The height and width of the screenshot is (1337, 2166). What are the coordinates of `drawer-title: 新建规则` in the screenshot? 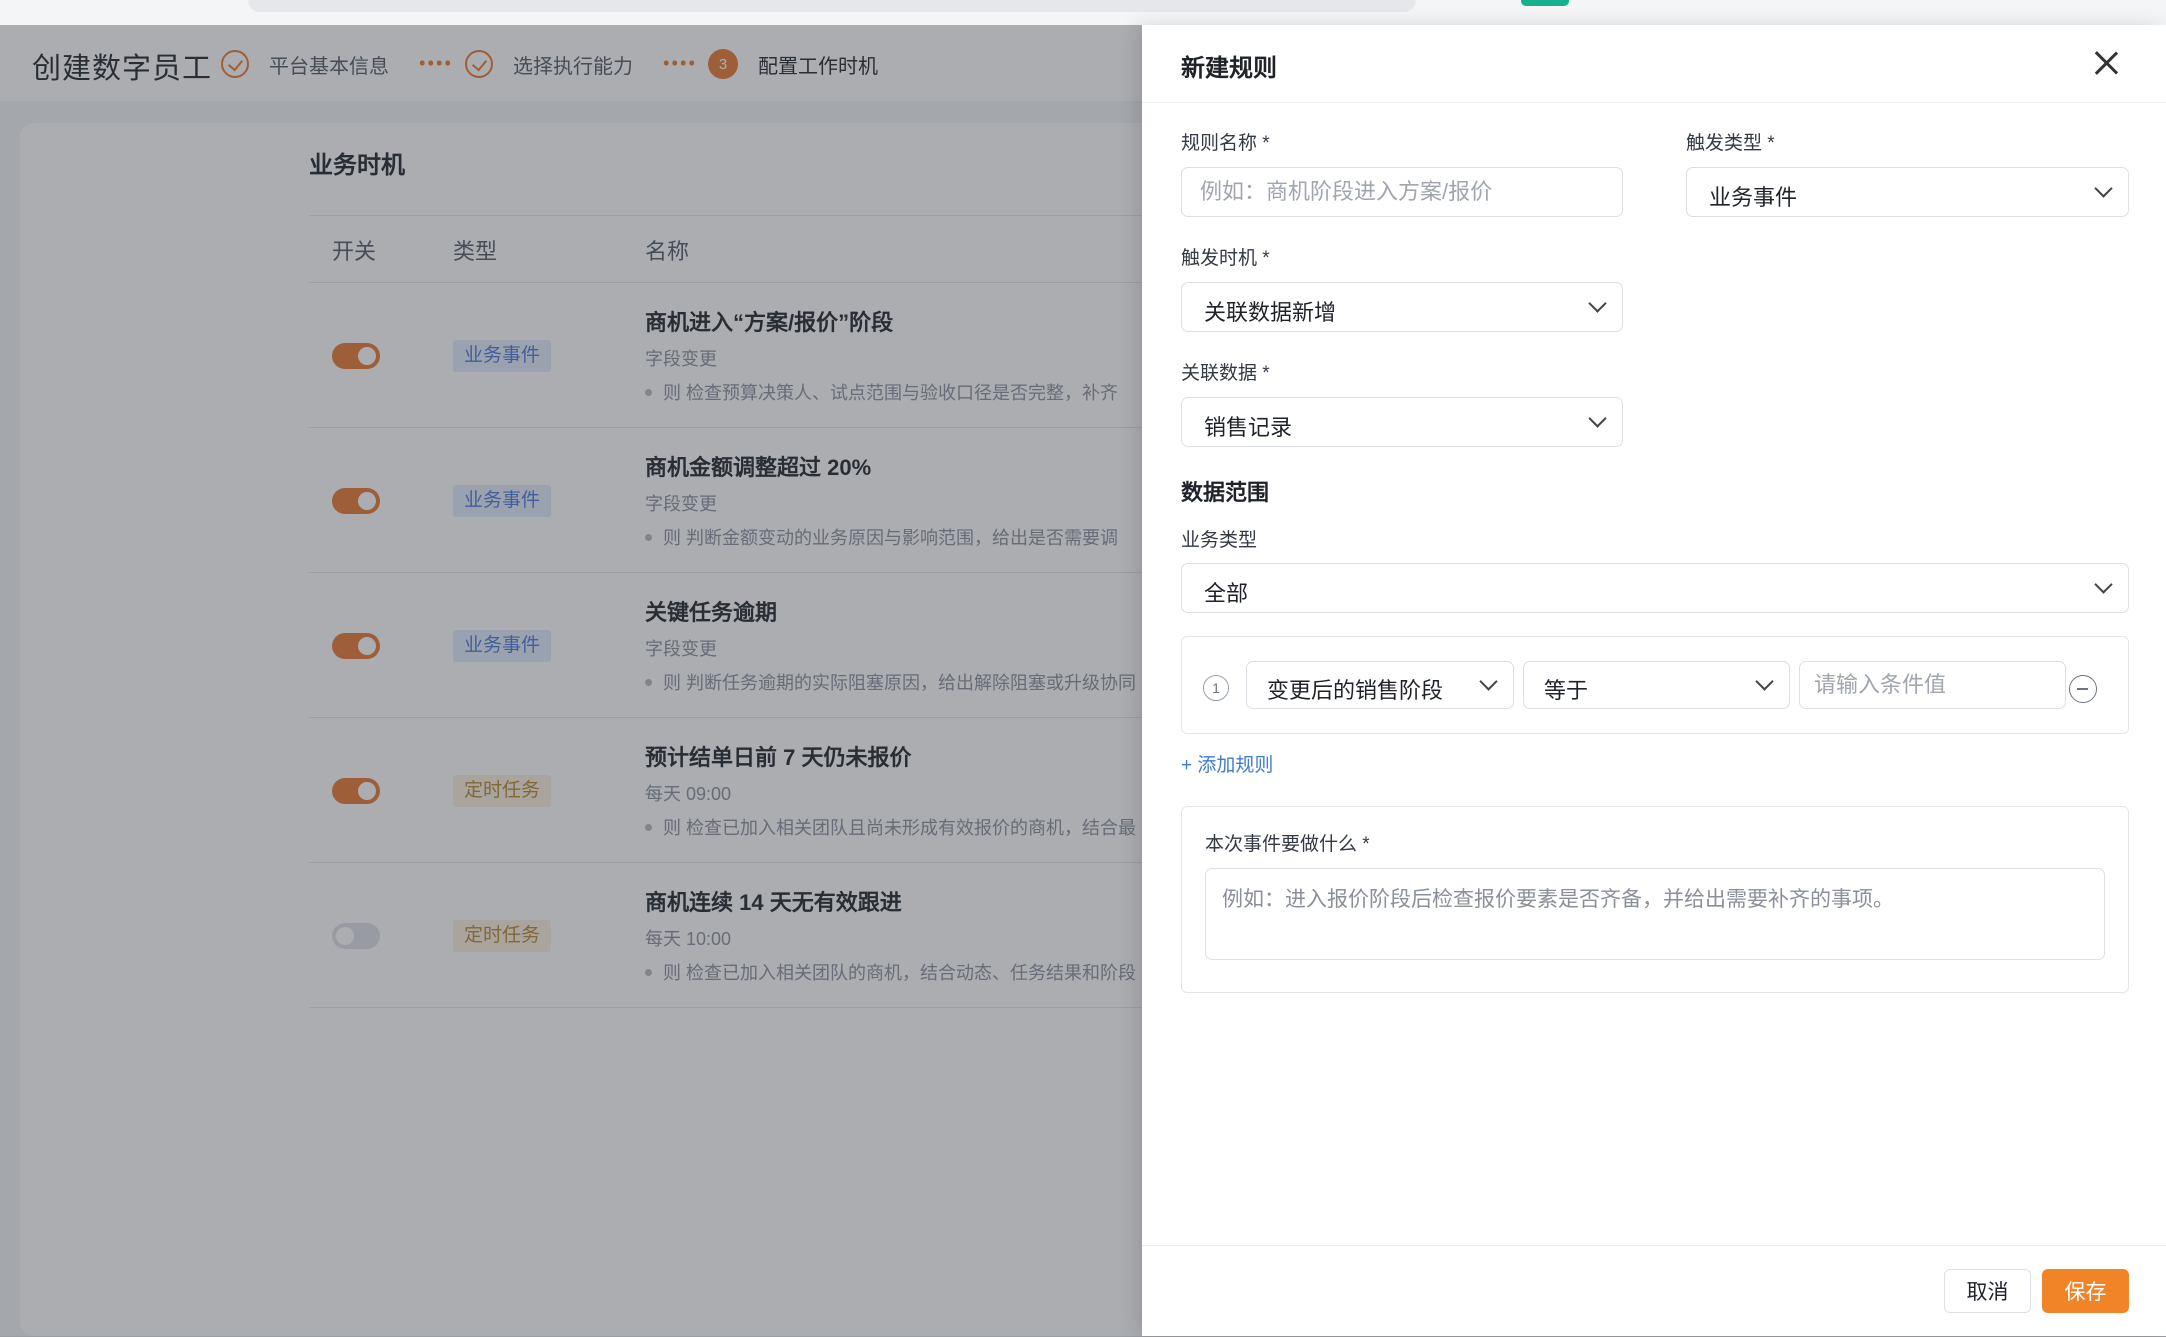 It's located at (1229, 68).